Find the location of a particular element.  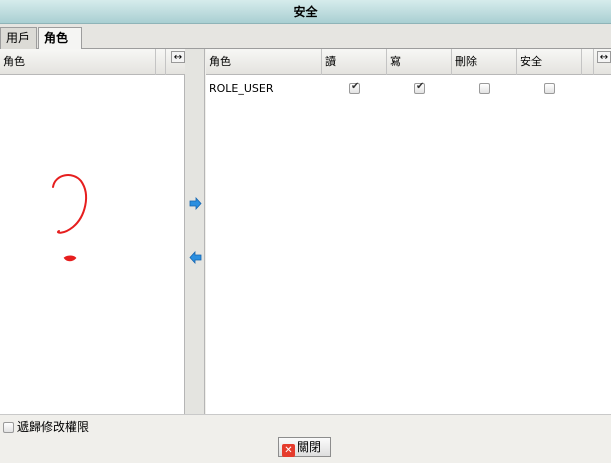

left-column-header-role: 角色 is located at coordinates (78, 62).